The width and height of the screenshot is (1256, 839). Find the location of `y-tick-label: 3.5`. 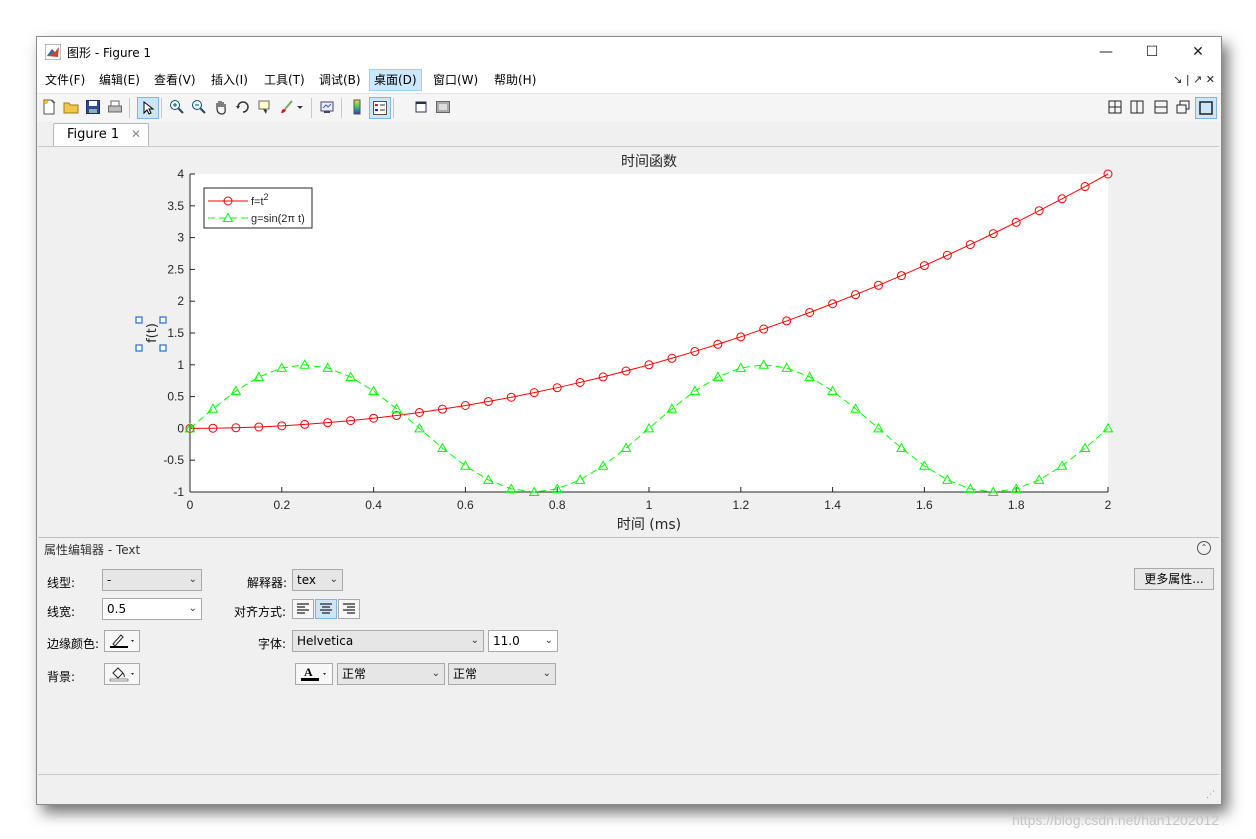

y-tick-label: 3.5 is located at coordinates (175, 206).